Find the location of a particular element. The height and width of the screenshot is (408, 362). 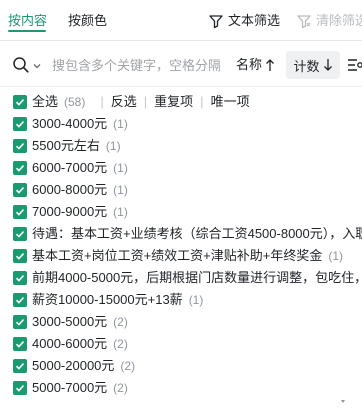

funnel-clear-icon is located at coordinates (304, 22).